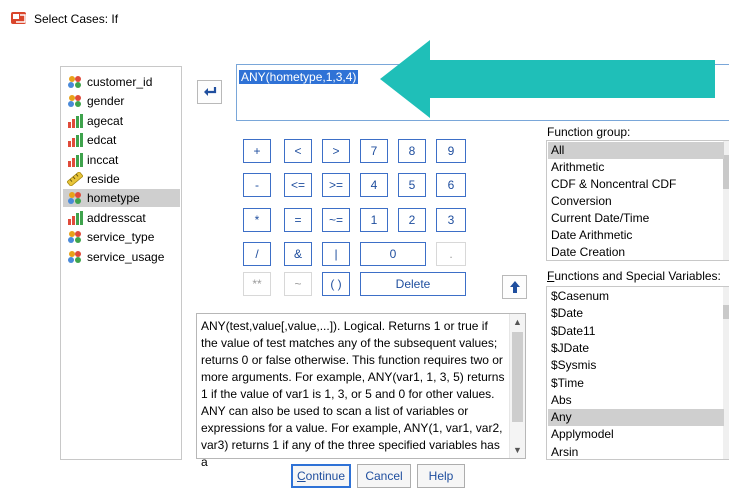  What do you see at coordinates (636, 313) in the screenshot?
I see `function-item: $Date` at bounding box center [636, 313].